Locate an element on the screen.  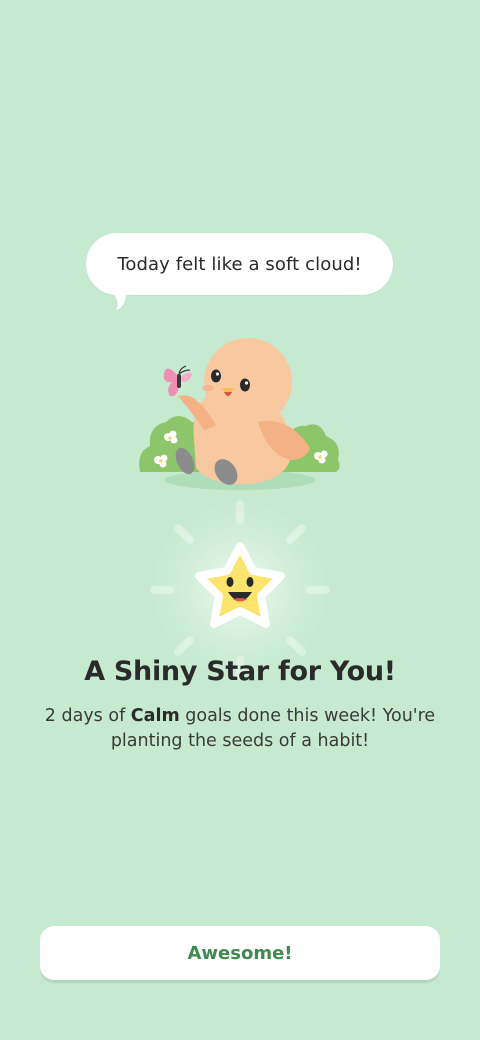
speech-bubble-tail is located at coordinates (117, 298).